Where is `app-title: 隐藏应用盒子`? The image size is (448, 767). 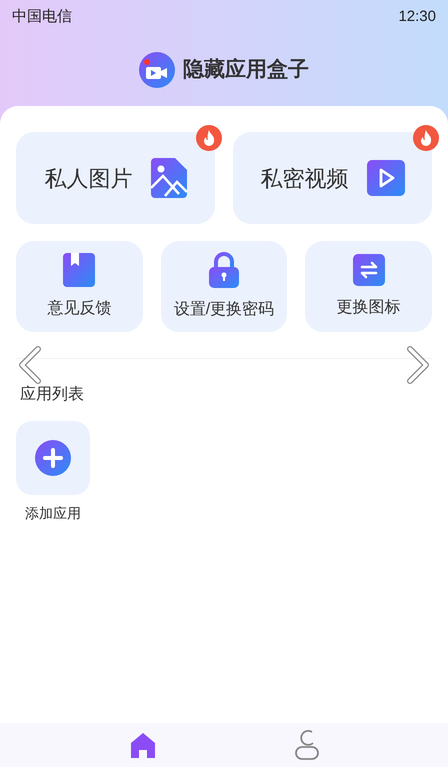 app-title: 隐藏应用盒子 is located at coordinates (246, 70).